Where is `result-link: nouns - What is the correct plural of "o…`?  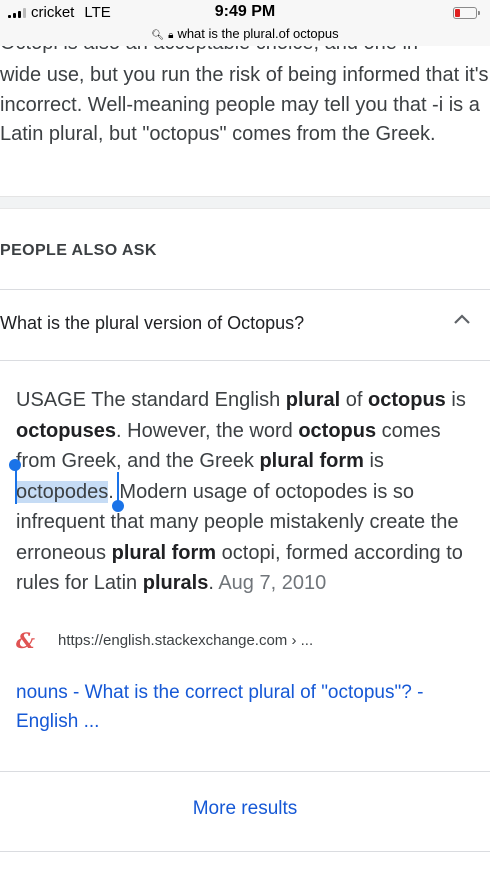 result-link: nouns - What is the correct plural of "o… is located at coordinates (246, 707).